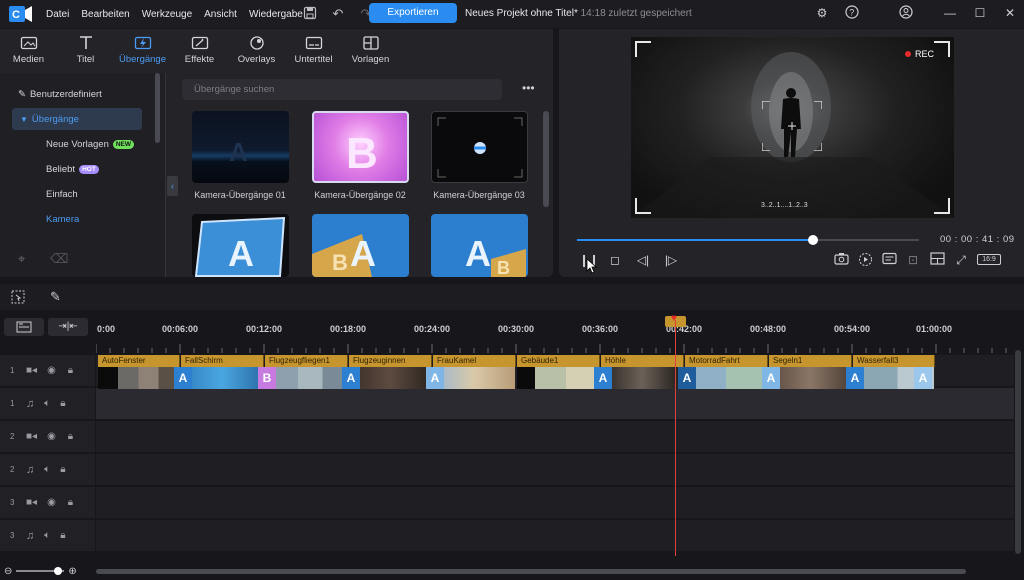 The height and width of the screenshot is (580, 1024). Describe the element at coordinates (980, 13) in the screenshot. I see `maximize-icon: ☐` at that location.